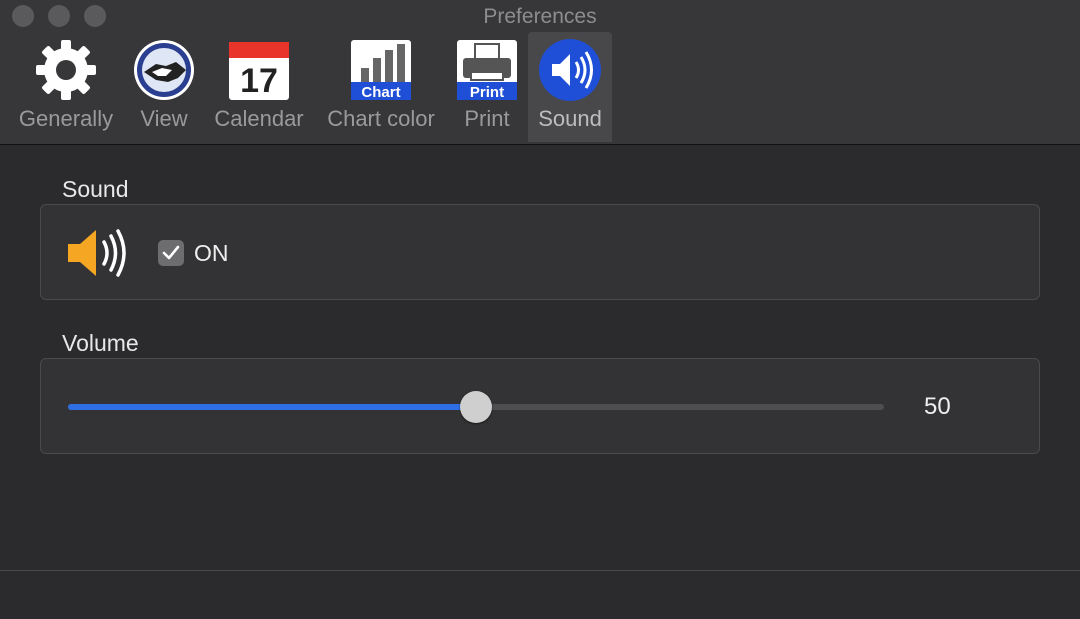 The image size is (1080, 619). I want to click on tab-print: Print Print, so click(487, 87).